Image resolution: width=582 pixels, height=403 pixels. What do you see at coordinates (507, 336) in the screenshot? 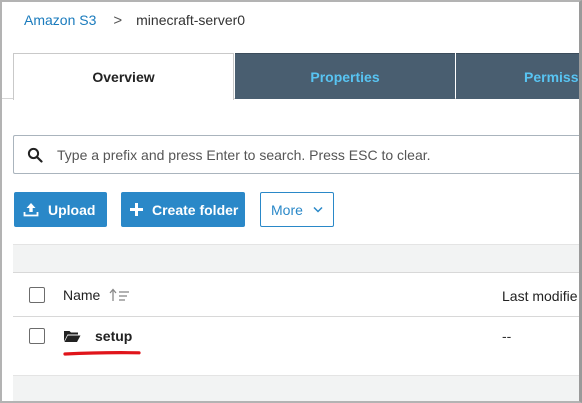
I see `row-last-modified: --` at bounding box center [507, 336].